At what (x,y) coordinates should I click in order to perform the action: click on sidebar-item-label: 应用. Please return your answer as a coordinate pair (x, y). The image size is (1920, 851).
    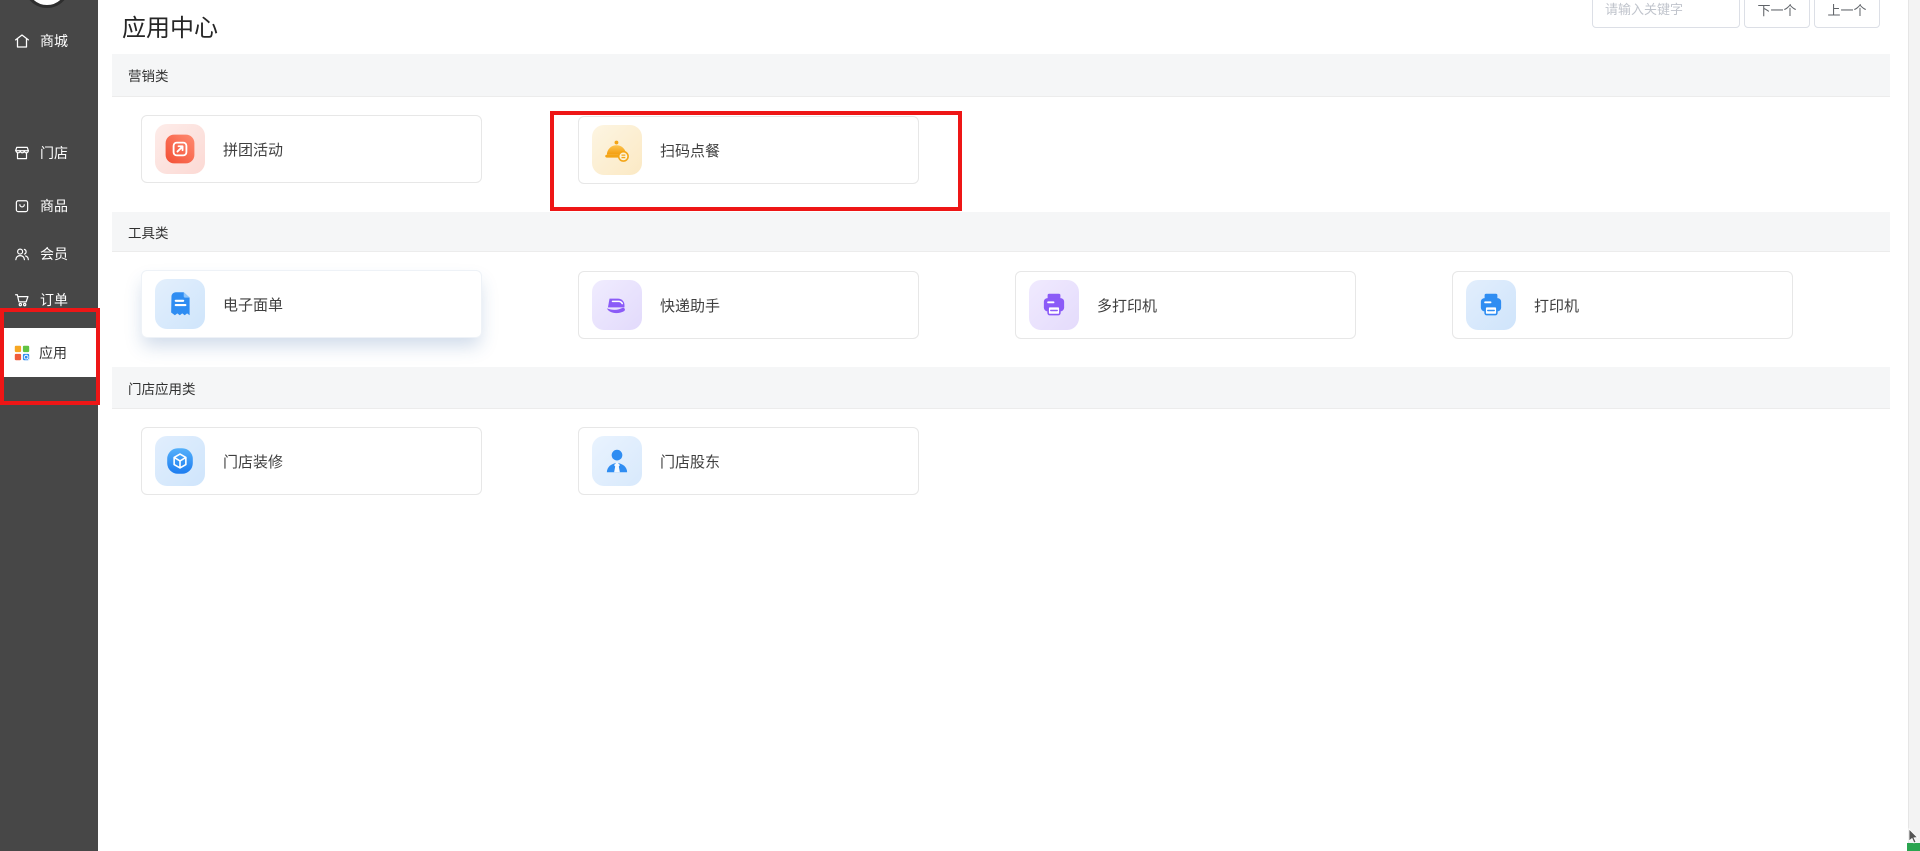
    Looking at the image, I should click on (53, 352).